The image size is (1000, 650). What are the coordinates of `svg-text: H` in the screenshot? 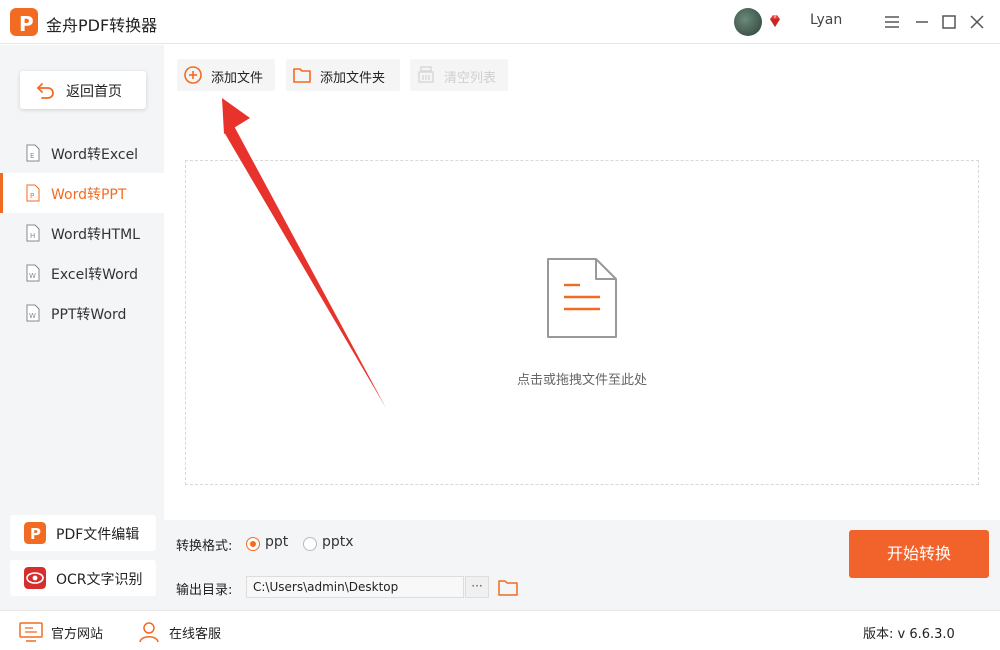 It's located at (32, 236).